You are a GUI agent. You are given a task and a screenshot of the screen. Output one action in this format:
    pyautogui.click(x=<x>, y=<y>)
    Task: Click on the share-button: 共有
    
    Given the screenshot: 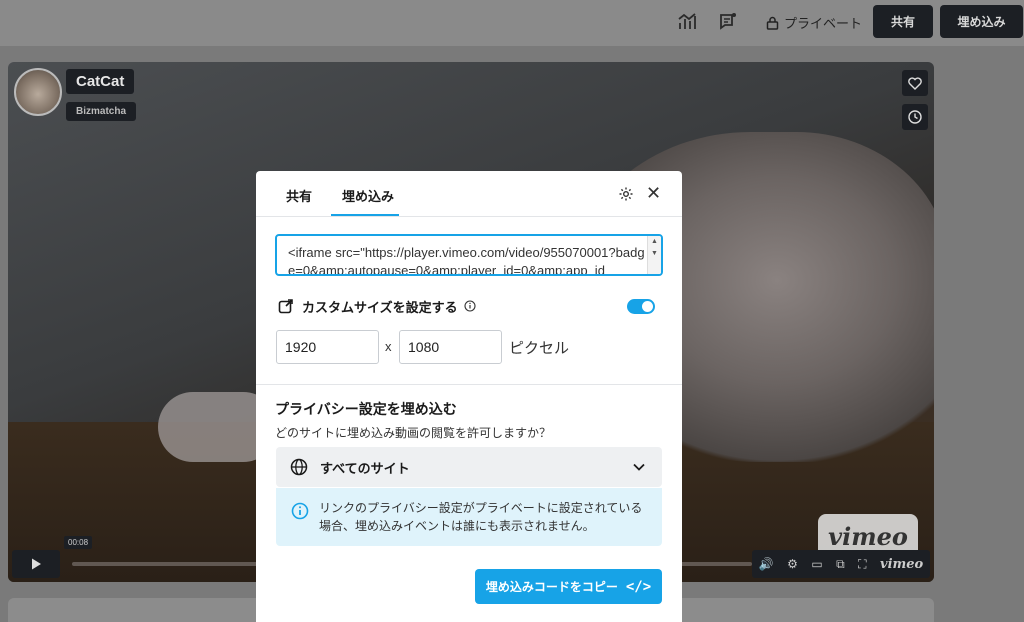 What is the action you would take?
    pyautogui.click(x=903, y=21)
    